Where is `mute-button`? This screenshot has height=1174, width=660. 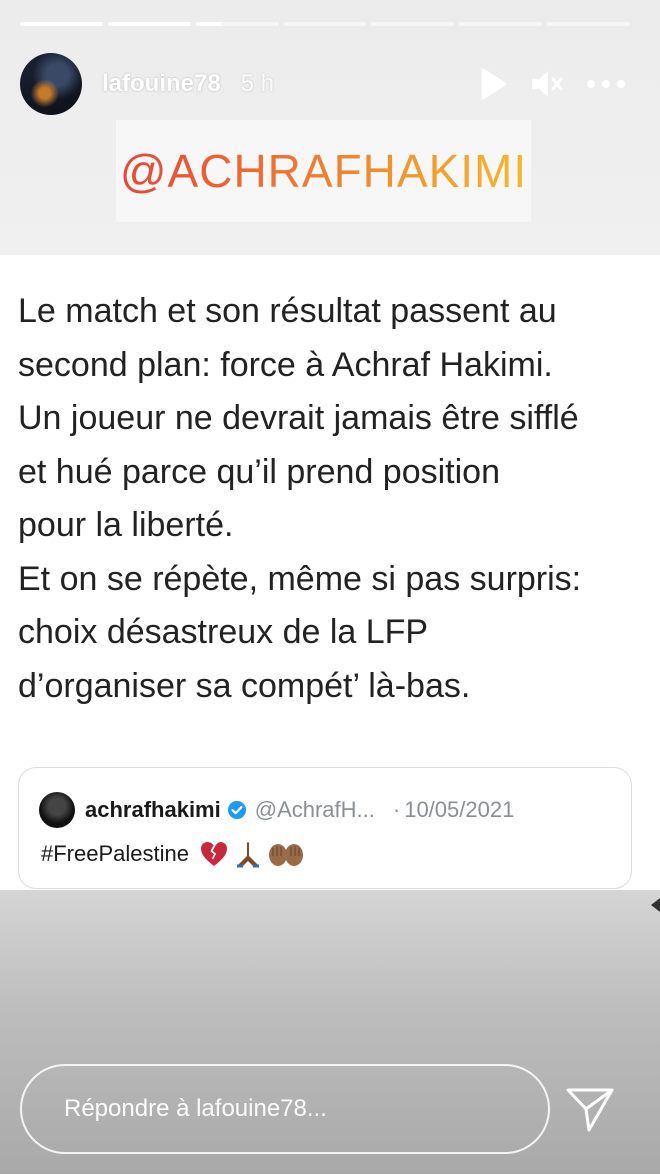 mute-button is located at coordinates (547, 84).